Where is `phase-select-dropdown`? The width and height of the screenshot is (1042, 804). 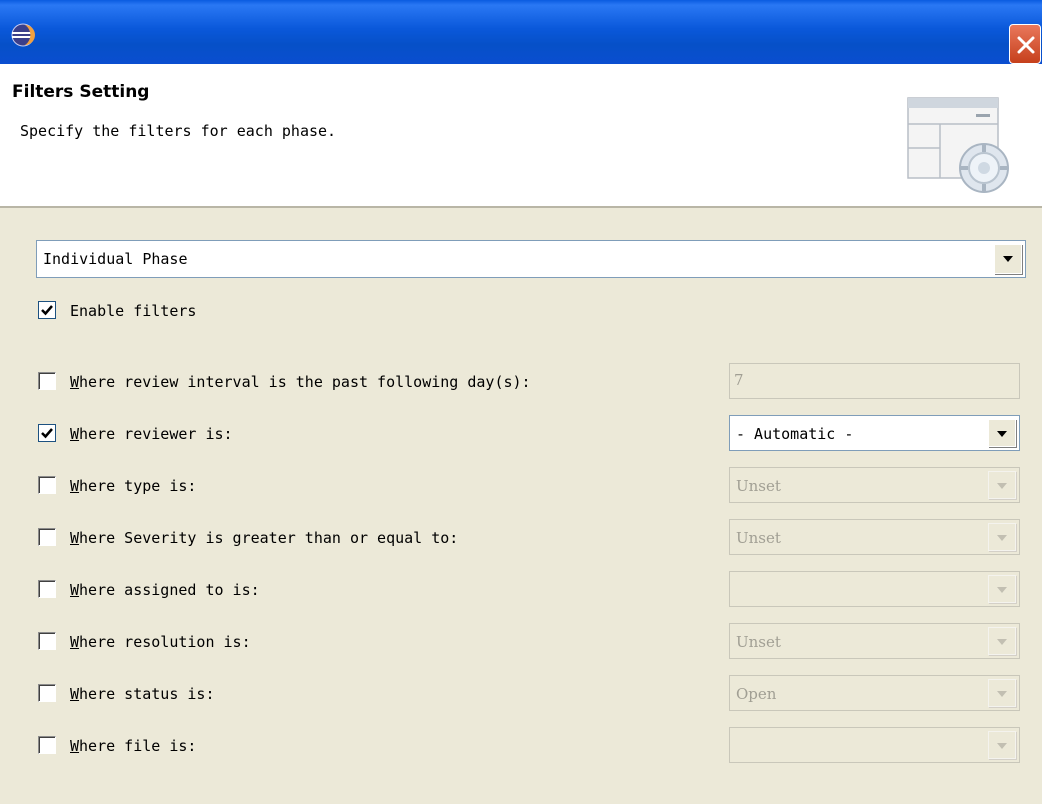 phase-select-dropdown is located at coordinates (1008, 259).